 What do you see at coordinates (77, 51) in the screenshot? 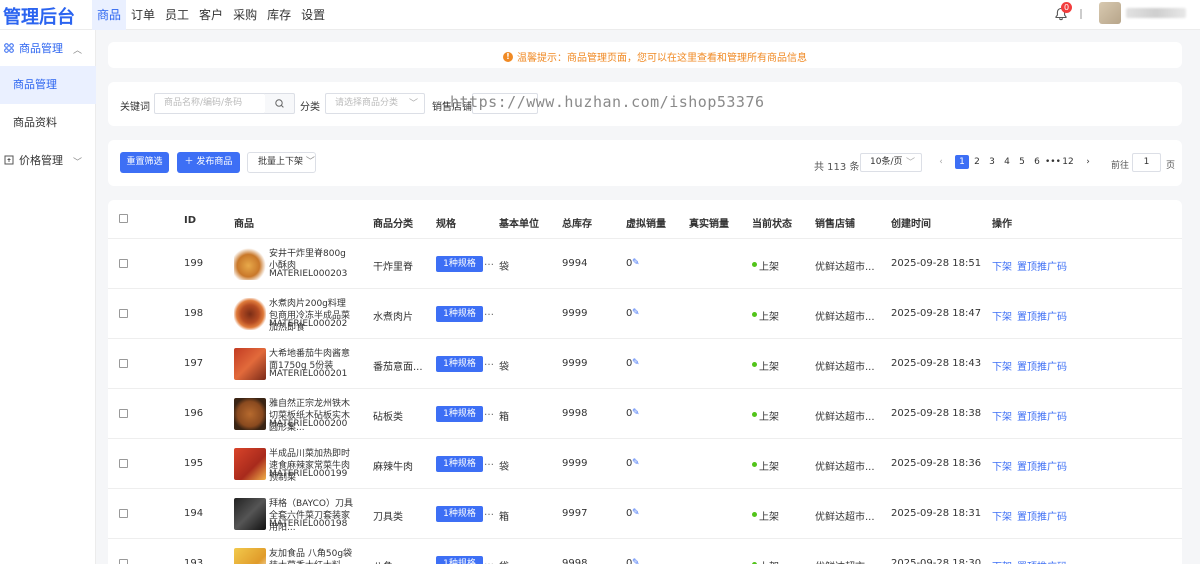
I see `chevron-up-icon: ︿` at bounding box center [77, 51].